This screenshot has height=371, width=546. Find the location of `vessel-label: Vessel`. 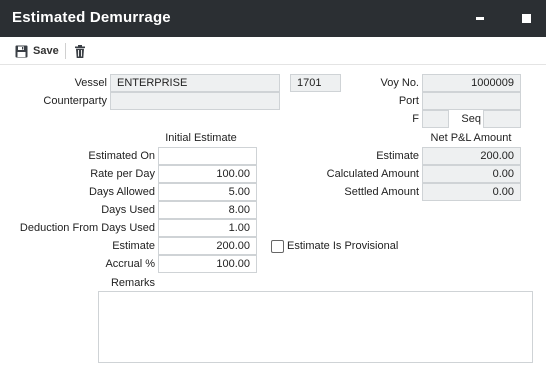

vessel-label: Vessel is located at coordinates (90, 83).